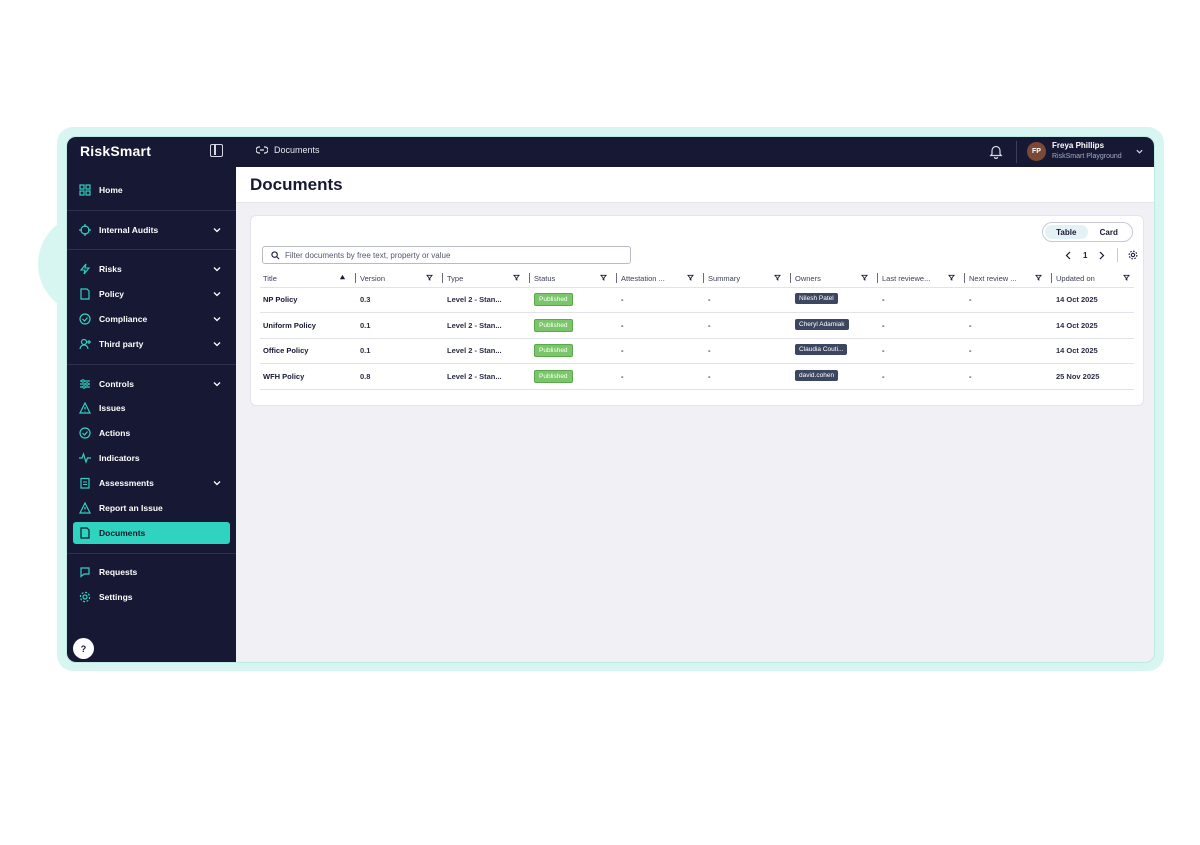 This screenshot has height=845, width=1200. What do you see at coordinates (85, 344) in the screenshot?
I see `user-plus-icon` at bounding box center [85, 344].